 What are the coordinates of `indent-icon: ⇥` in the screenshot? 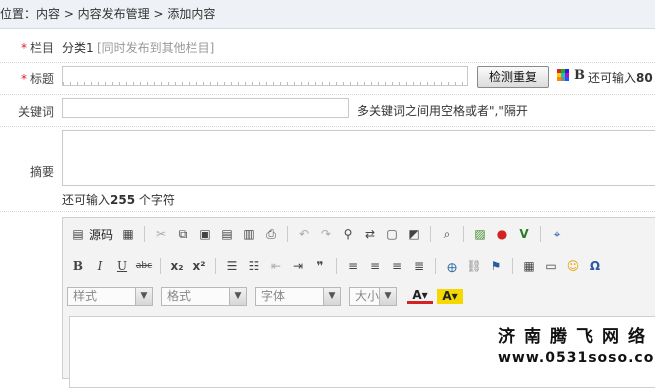 It's located at (298, 266).